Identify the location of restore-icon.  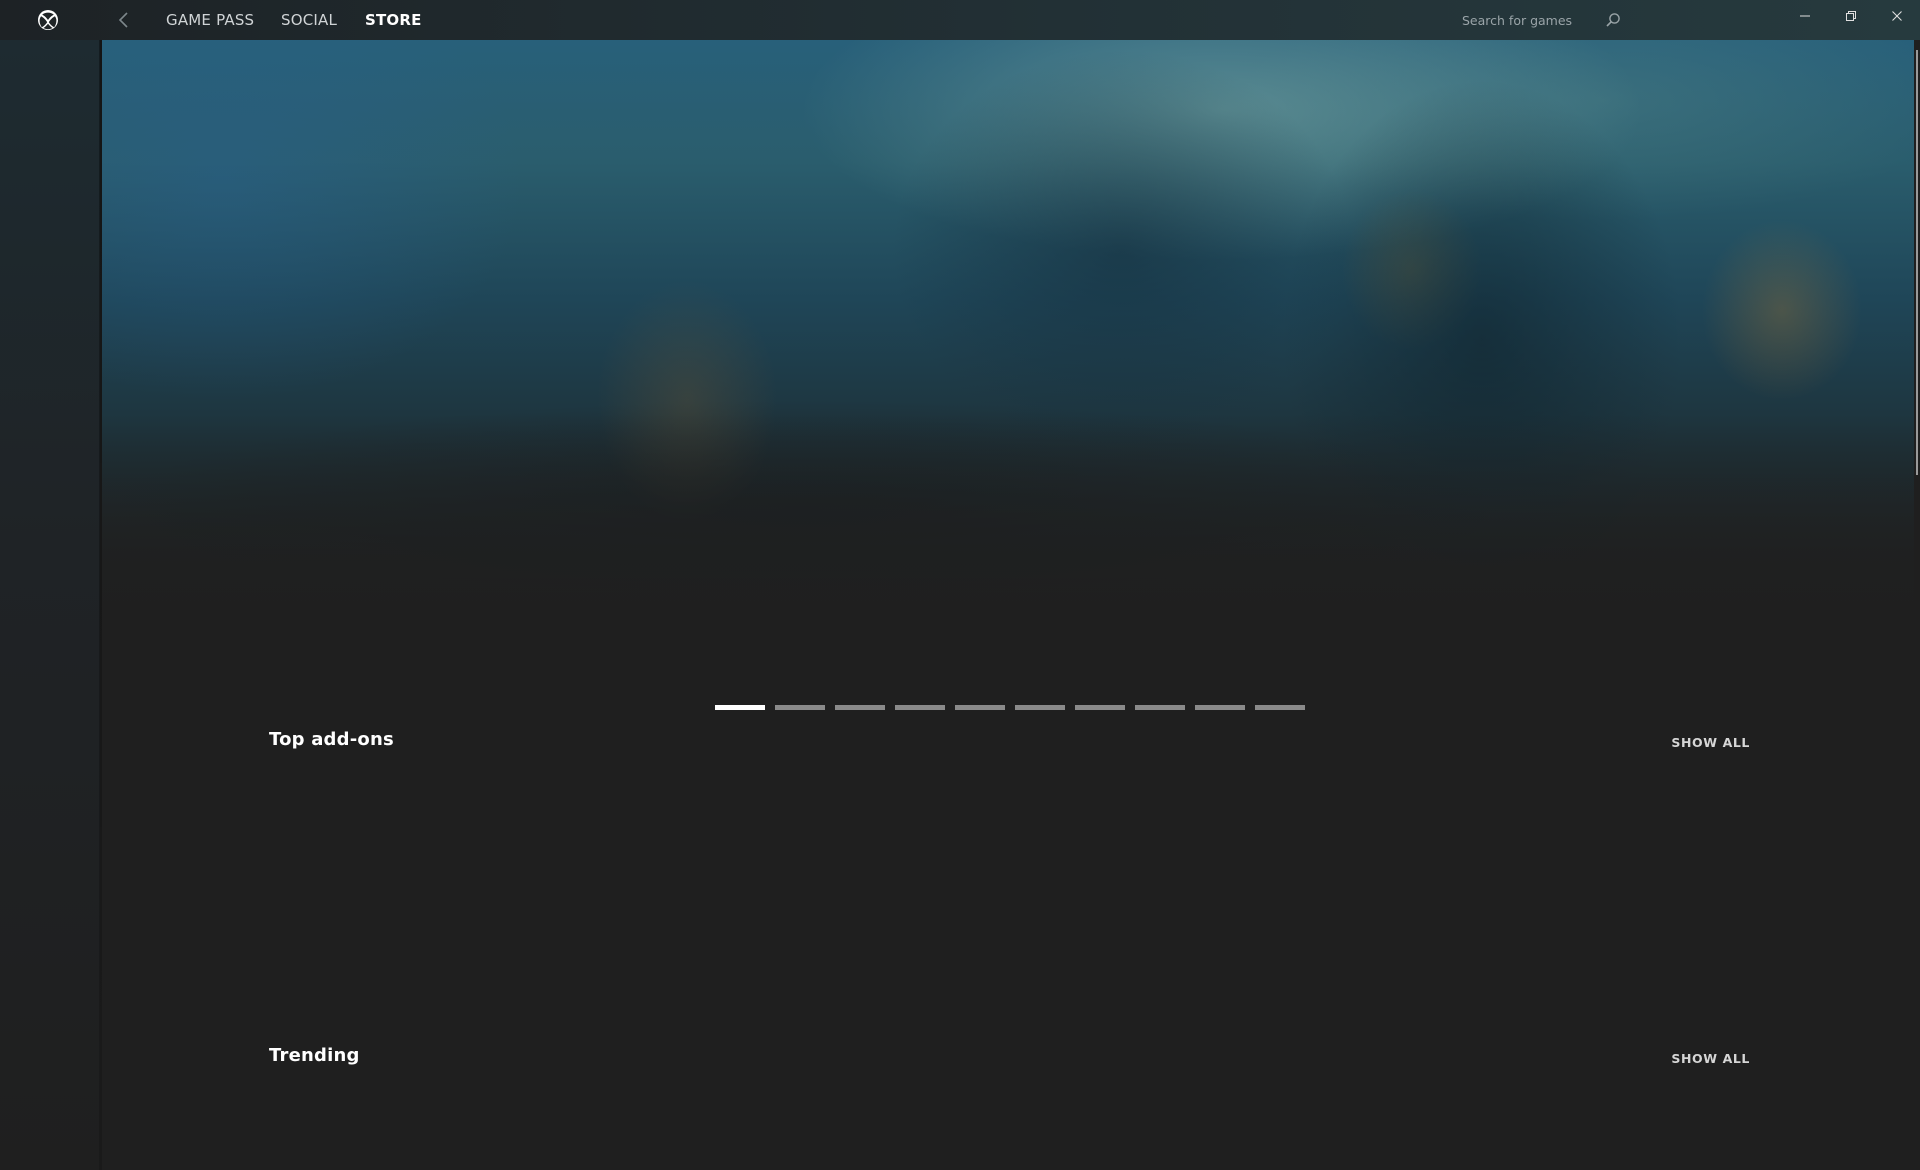
(1851, 16).